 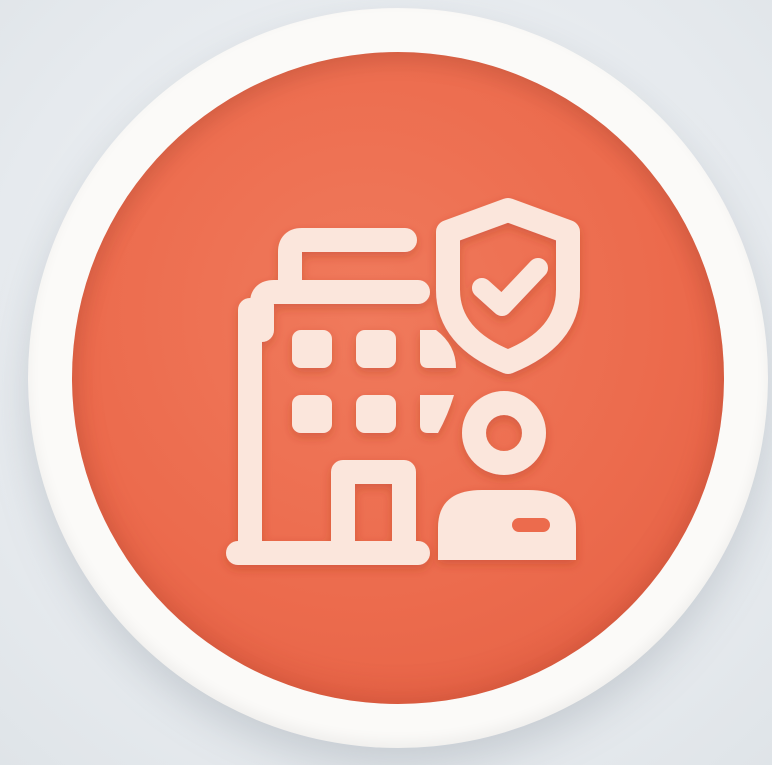 What do you see at coordinates (504, 433) in the screenshot?
I see `user-head-icon` at bounding box center [504, 433].